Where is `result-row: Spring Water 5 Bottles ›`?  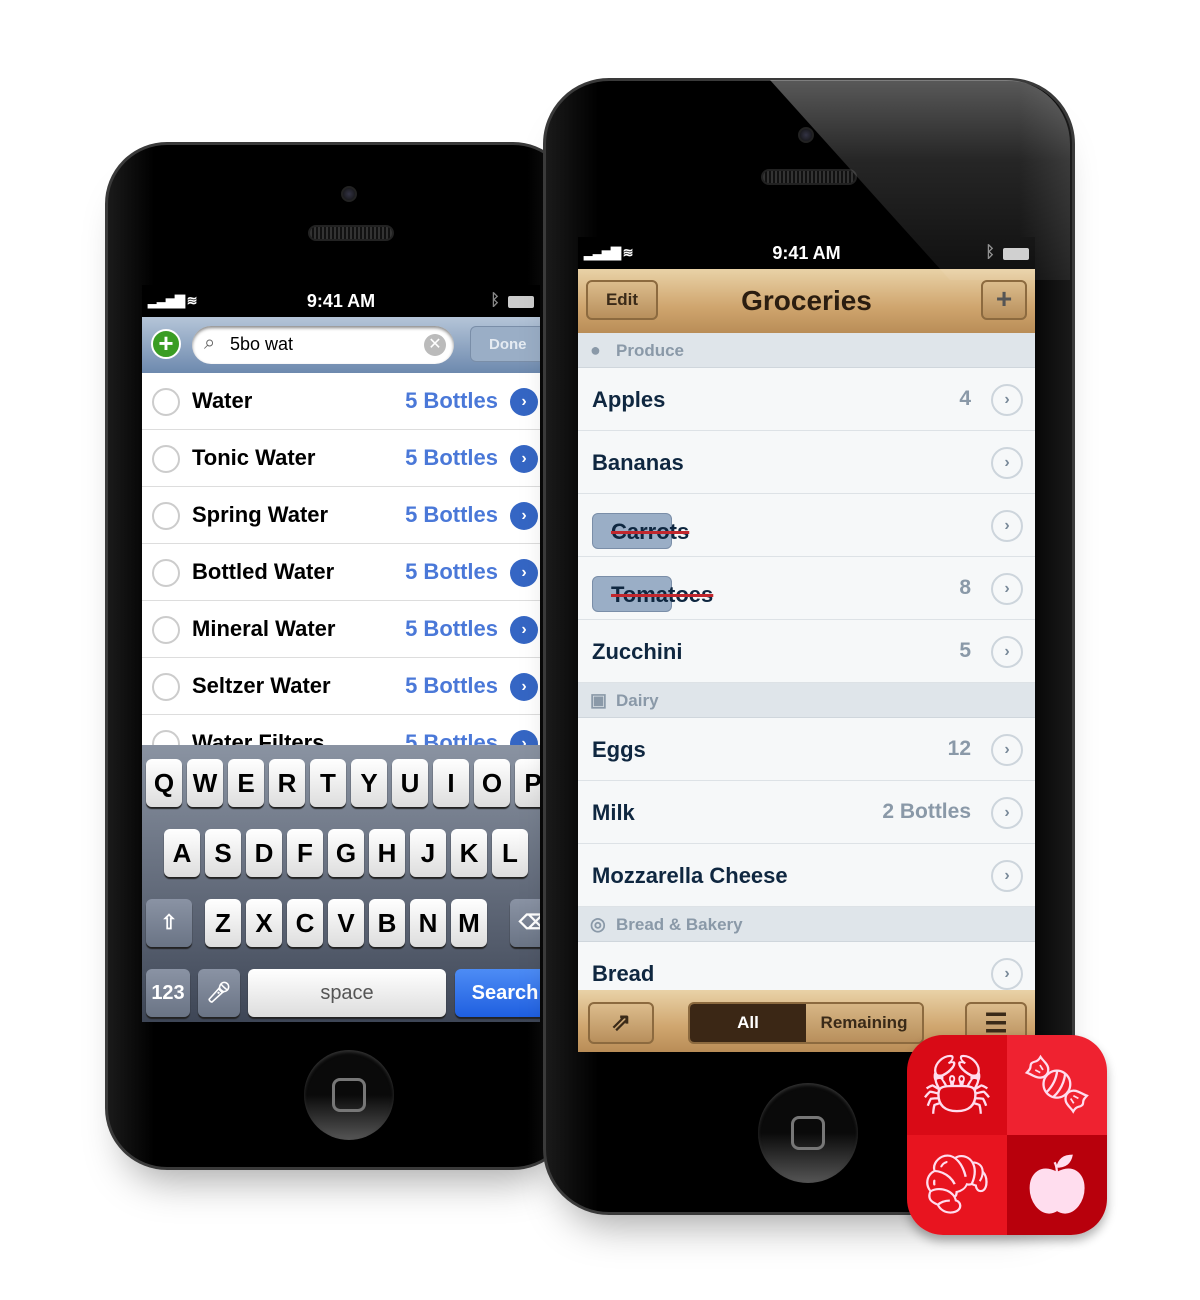
result-row: Spring Water 5 Bottles › is located at coordinates (341, 515).